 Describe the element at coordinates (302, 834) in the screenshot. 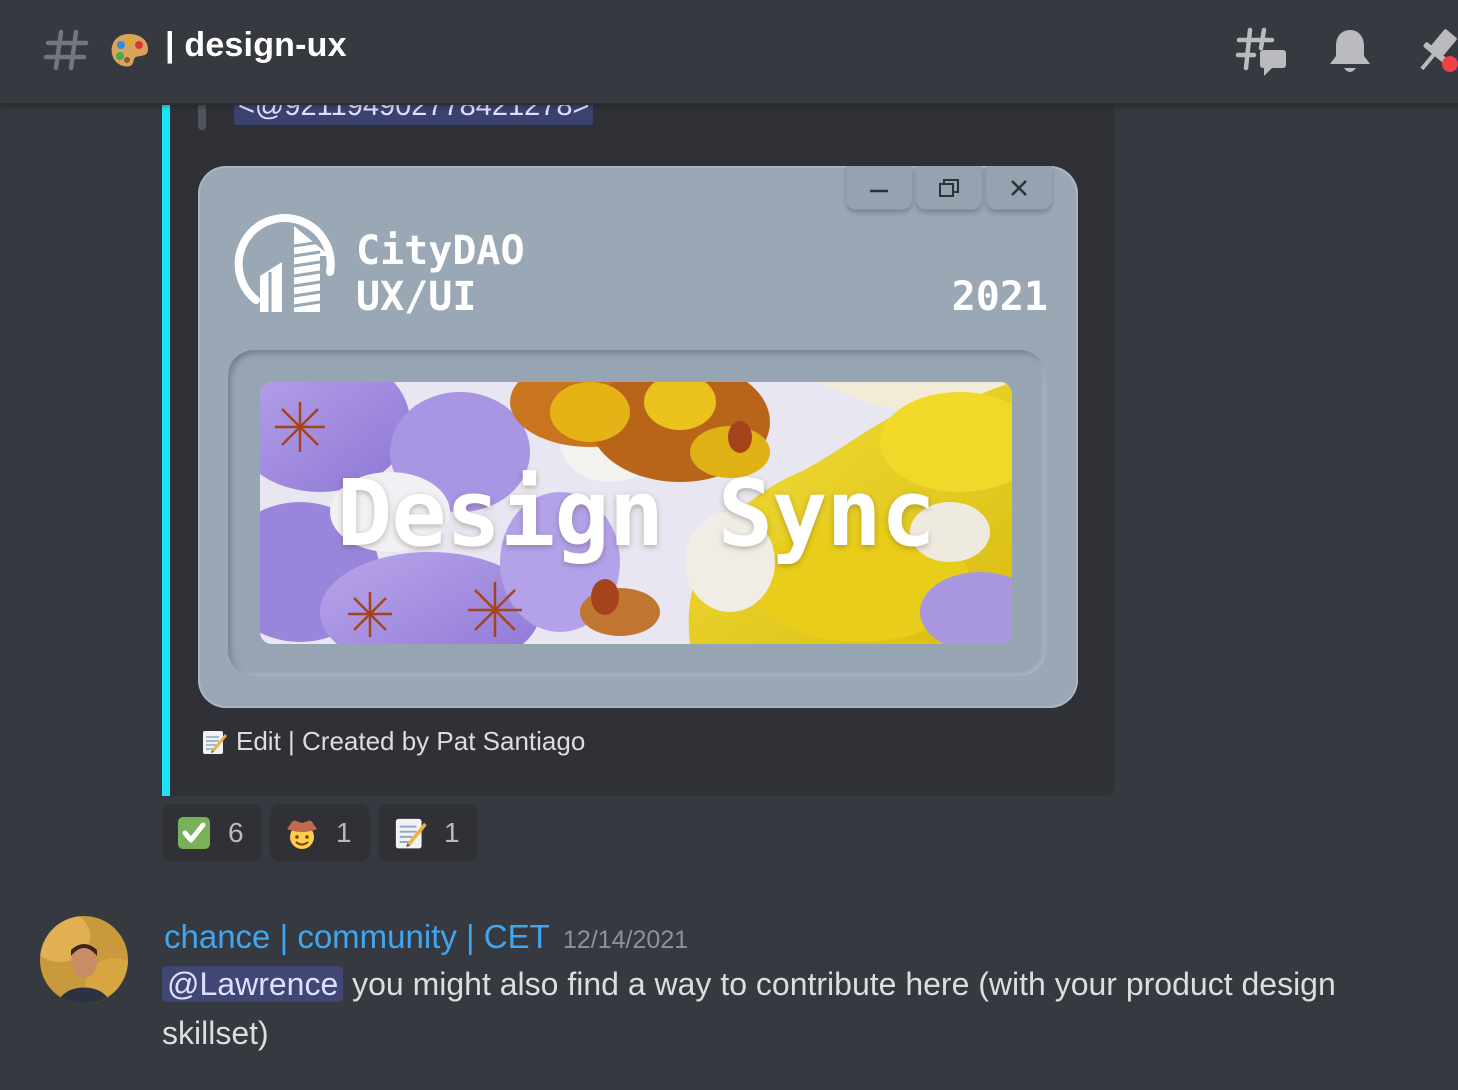

I see `cowboy-face-emoji` at that location.